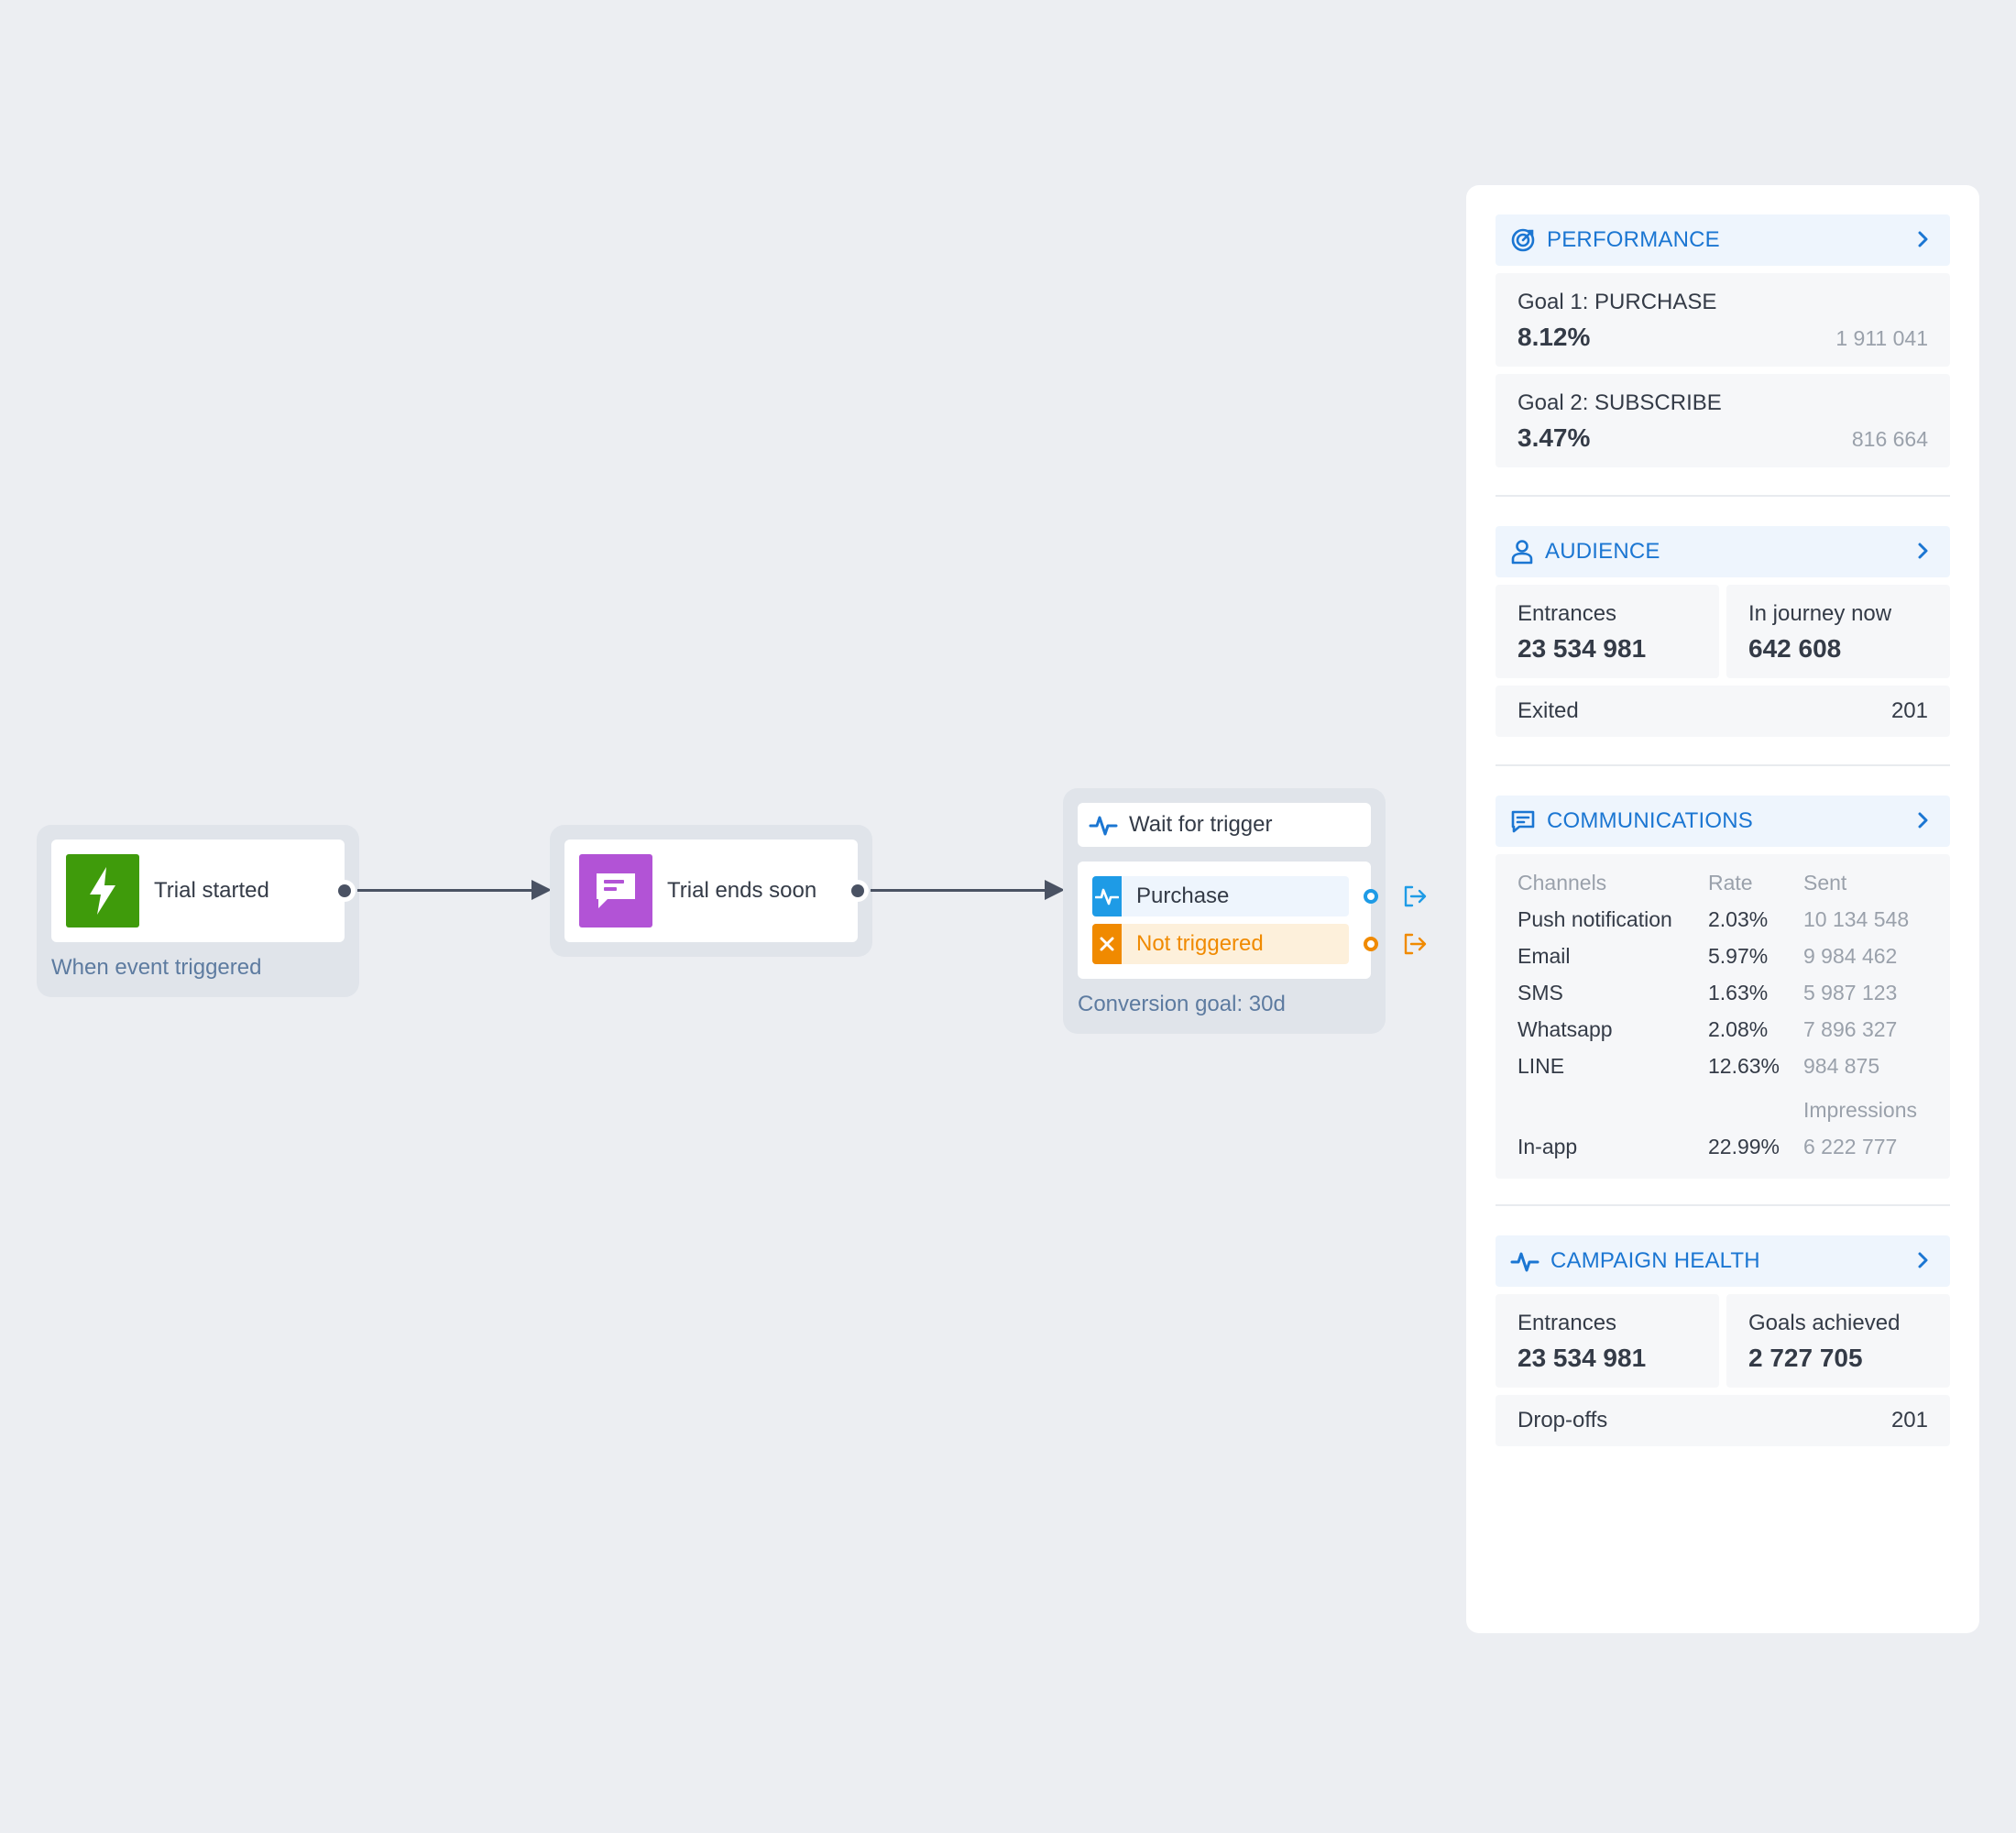 The width and height of the screenshot is (2016, 1833). What do you see at coordinates (1723, 420) in the screenshot?
I see `goal-card: Goal 2: SUBSCRIBE 3.47% 816 664` at bounding box center [1723, 420].